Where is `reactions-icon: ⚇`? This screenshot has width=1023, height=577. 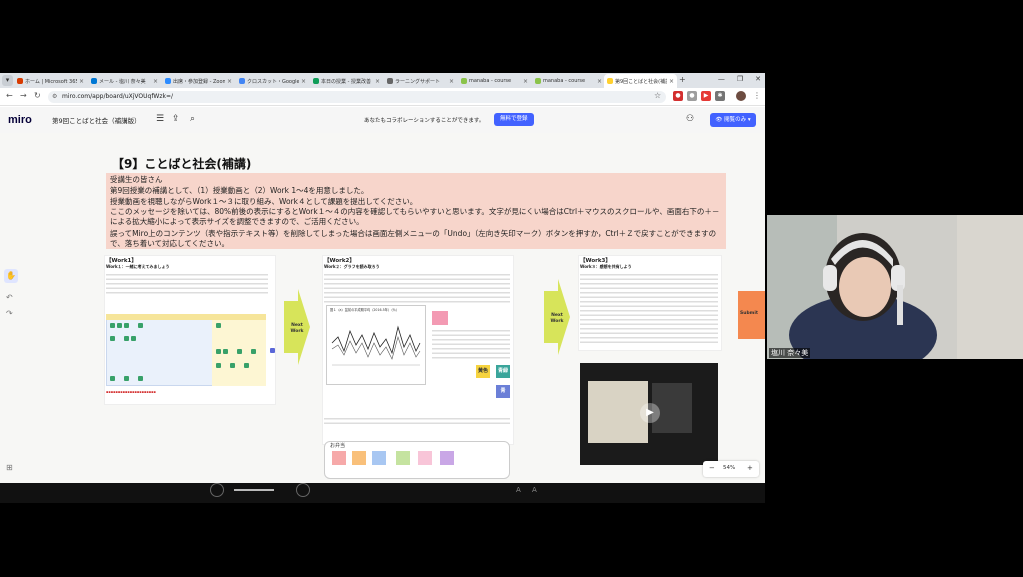
reactions-icon: ⚇ is located at coordinates (690, 119).